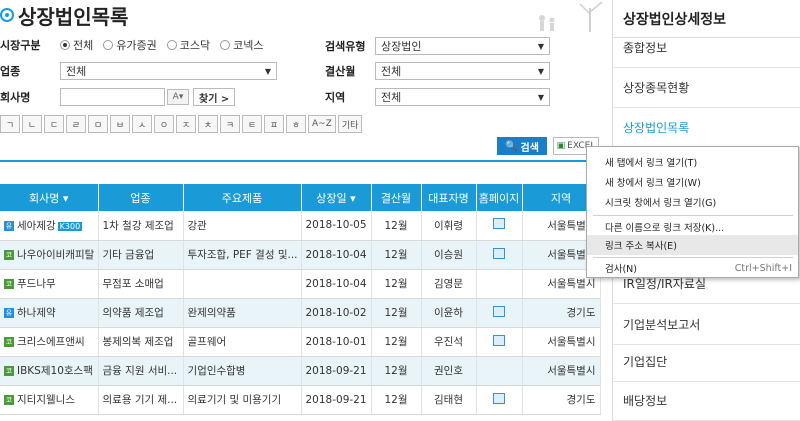 The height and width of the screenshot is (421, 800). I want to click on menu-inspect: 검사(N) Ctrl+Shift+I, so click(692, 268).